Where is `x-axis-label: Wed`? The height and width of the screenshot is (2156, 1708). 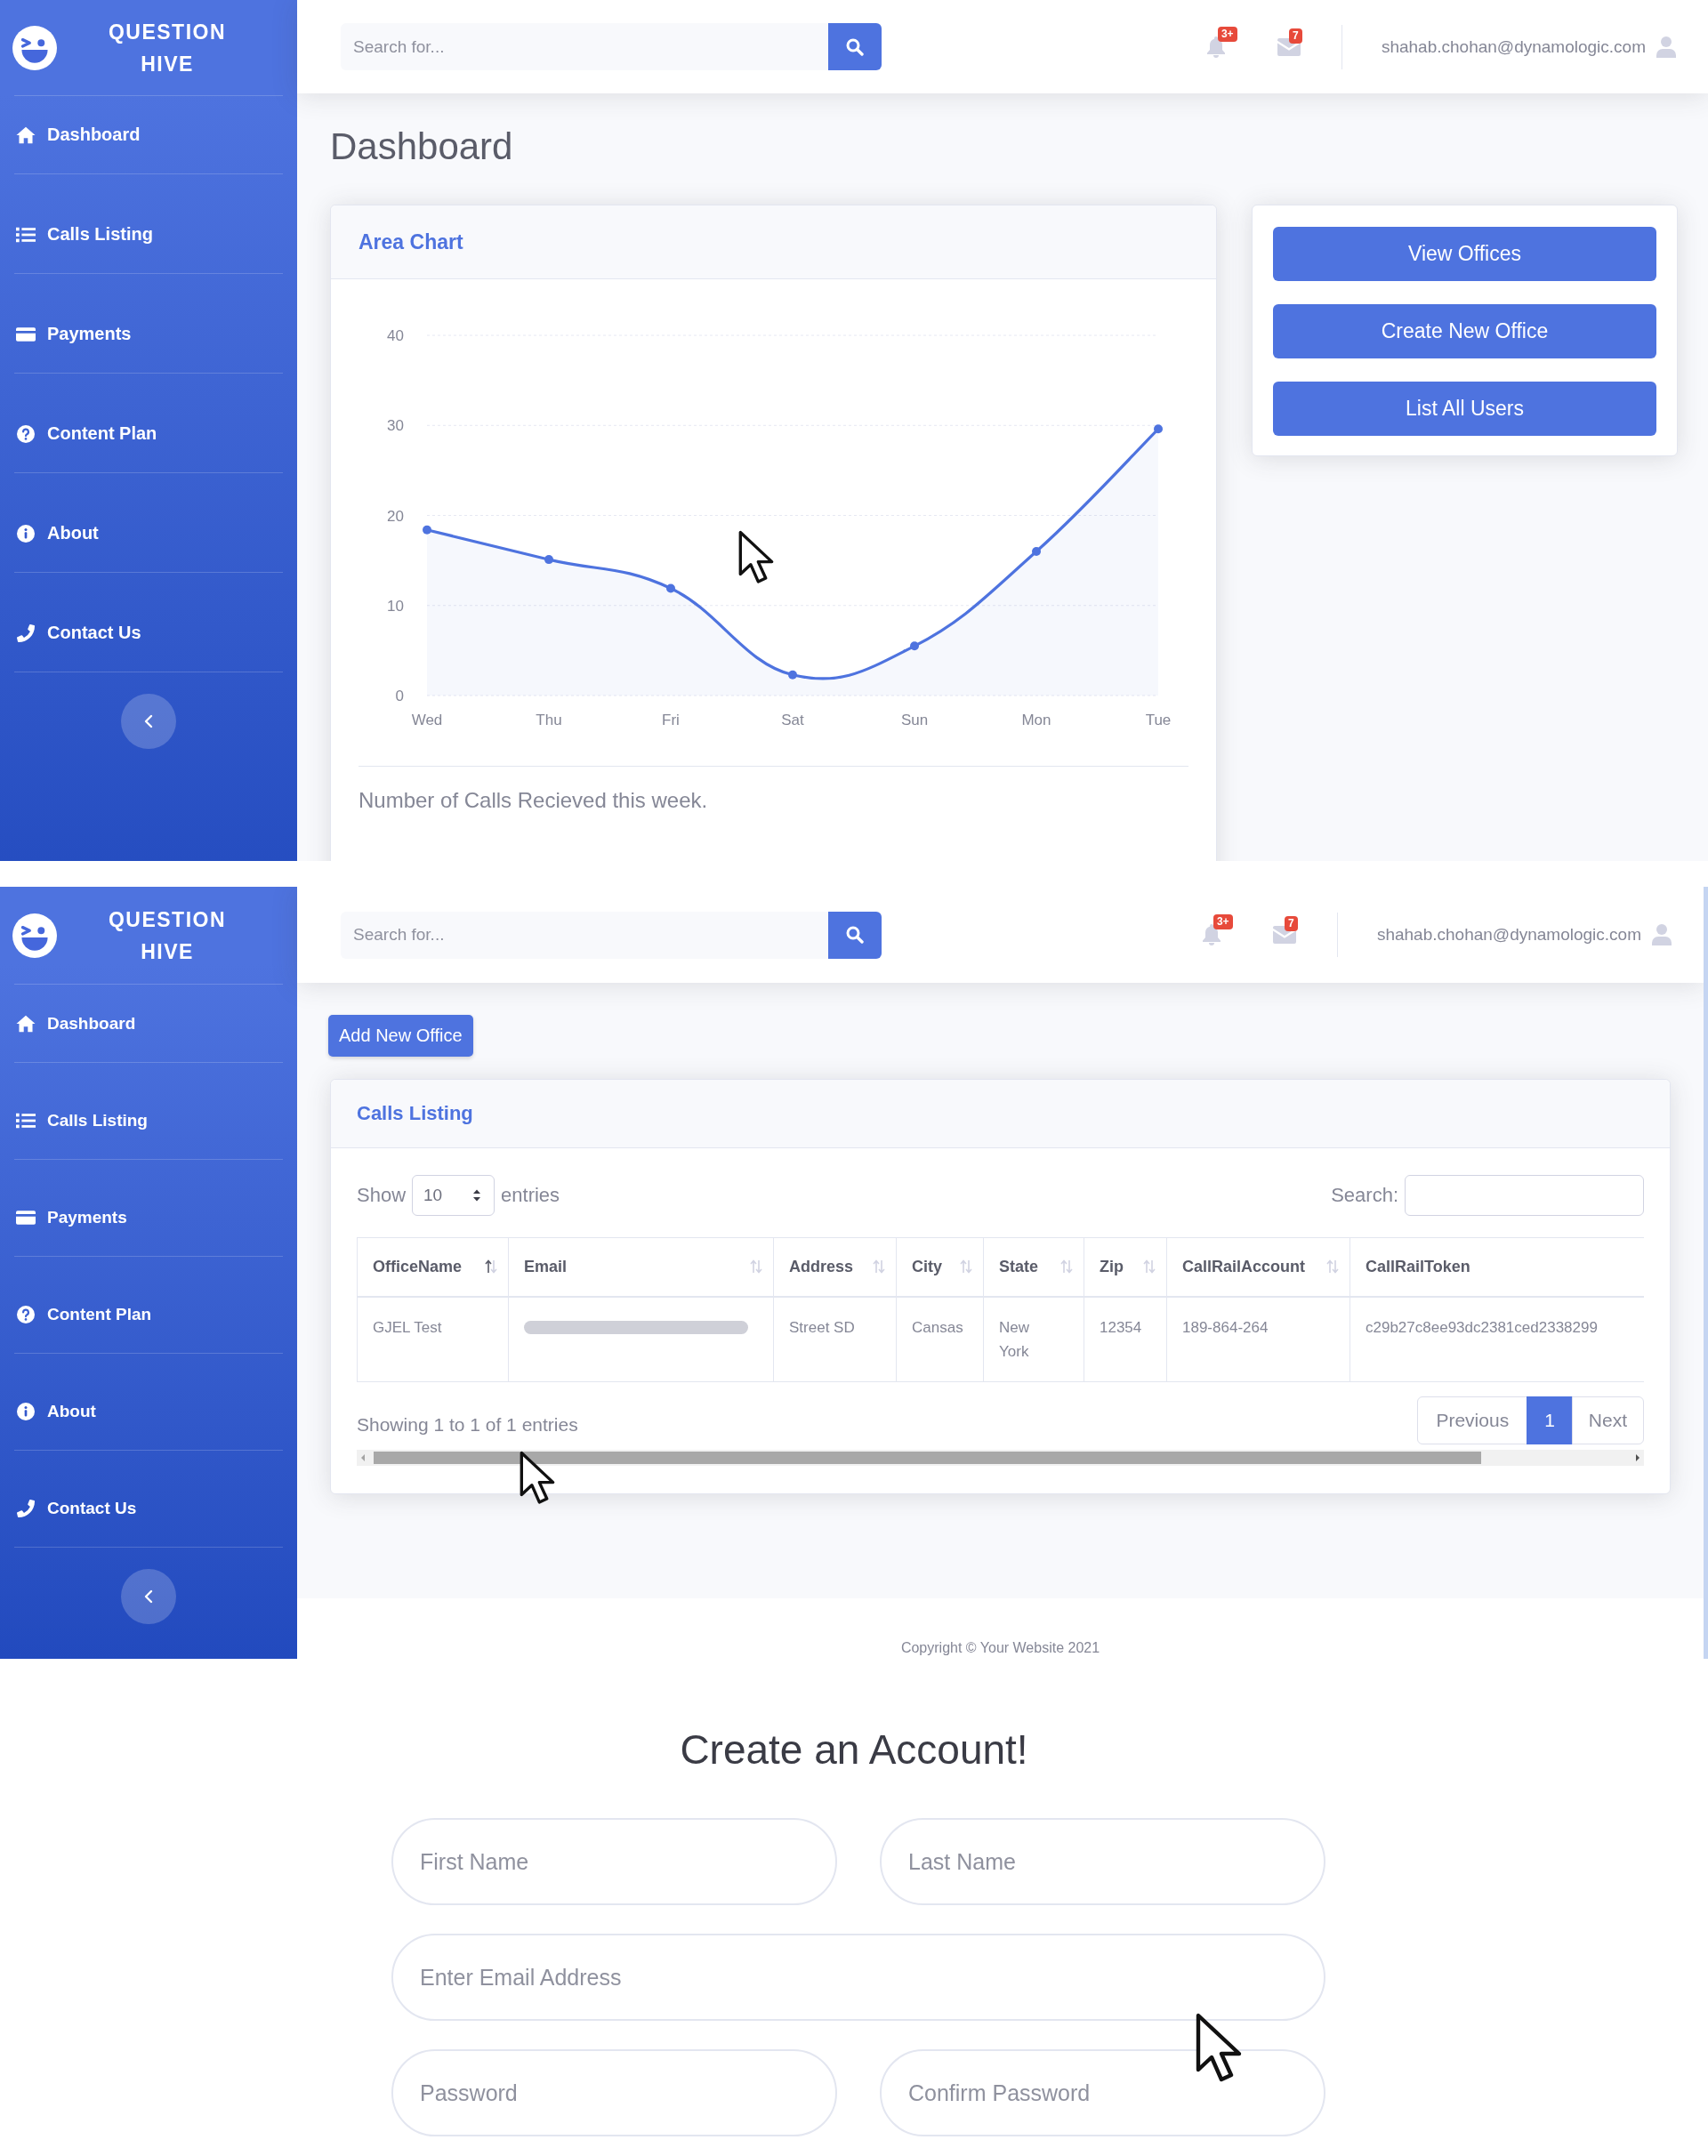 x-axis-label: Wed is located at coordinates (427, 720).